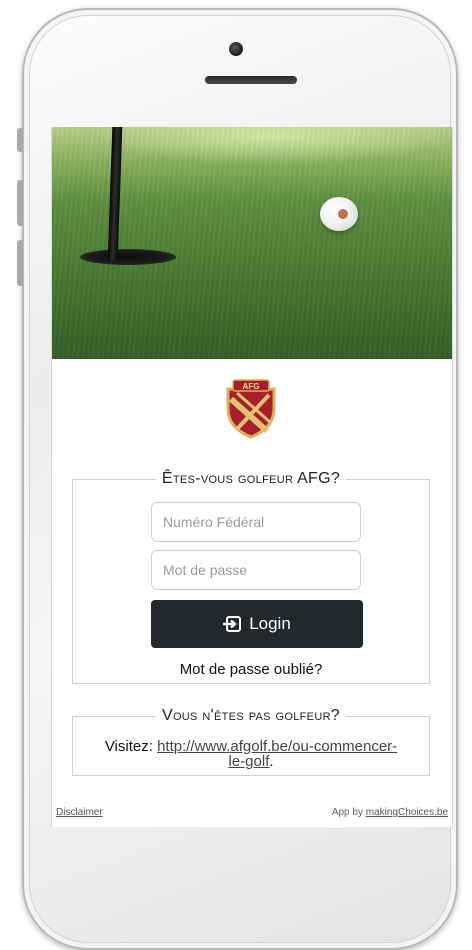 The width and height of the screenshot is (472, 950). What do you see at coordinates (128, 257) in the screenshot?
I see `golf-hole` at bounding box center [128, 257].